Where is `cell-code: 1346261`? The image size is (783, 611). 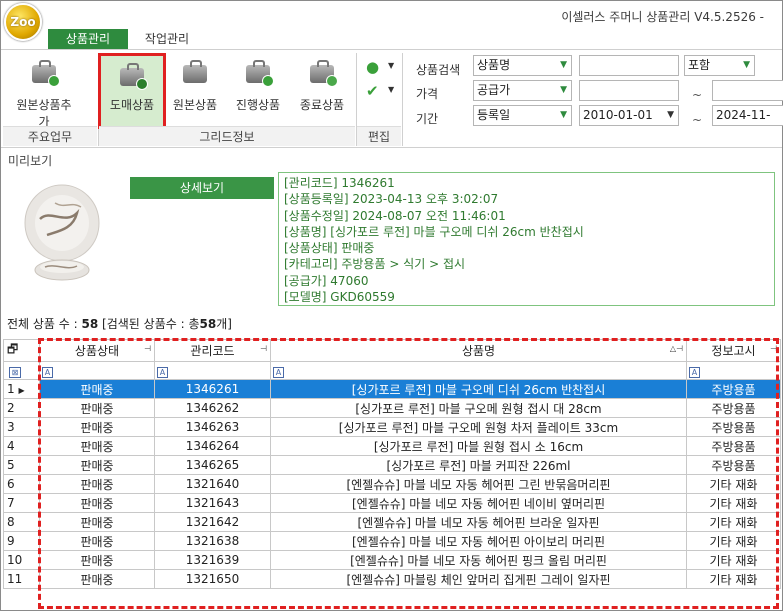
cell-code: 1346261 is located at coordinates (212, 389).